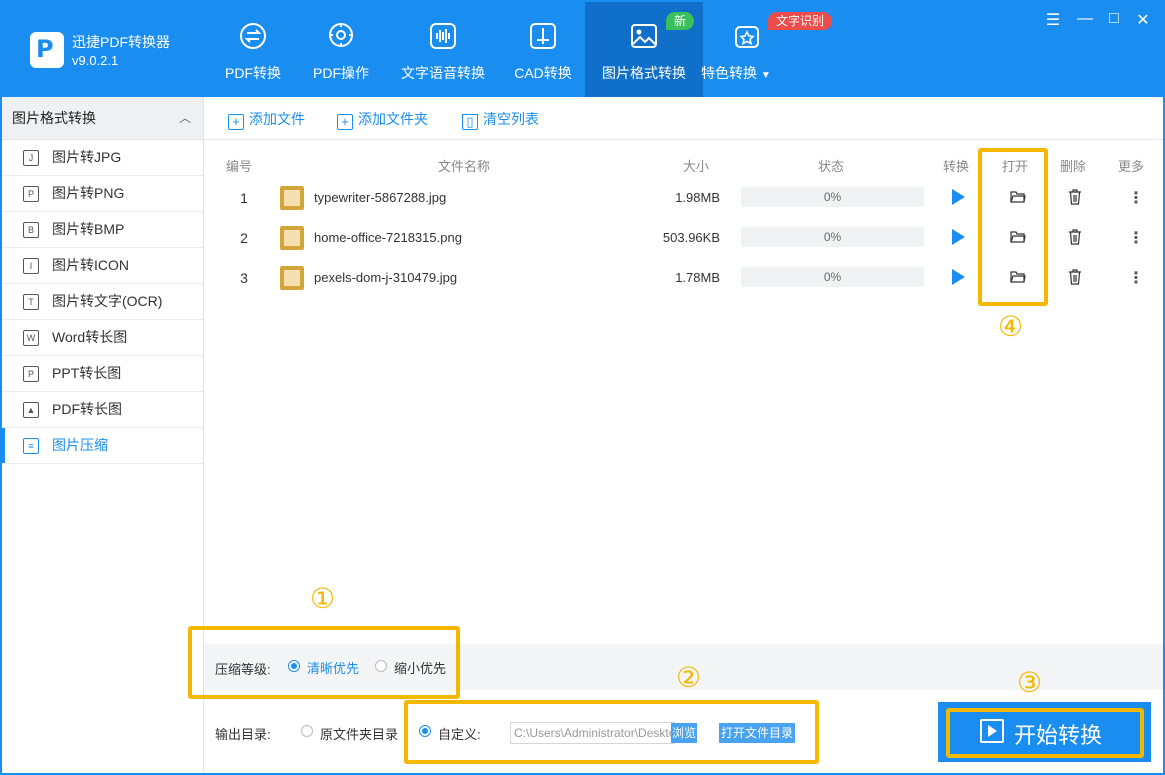 The width and height of the screenshot is (1165, 775). What do you see at coordinates (95, 60) in the screenshot?
I see `app-version: v9.0.2.1` at bounding box center [95, 60].